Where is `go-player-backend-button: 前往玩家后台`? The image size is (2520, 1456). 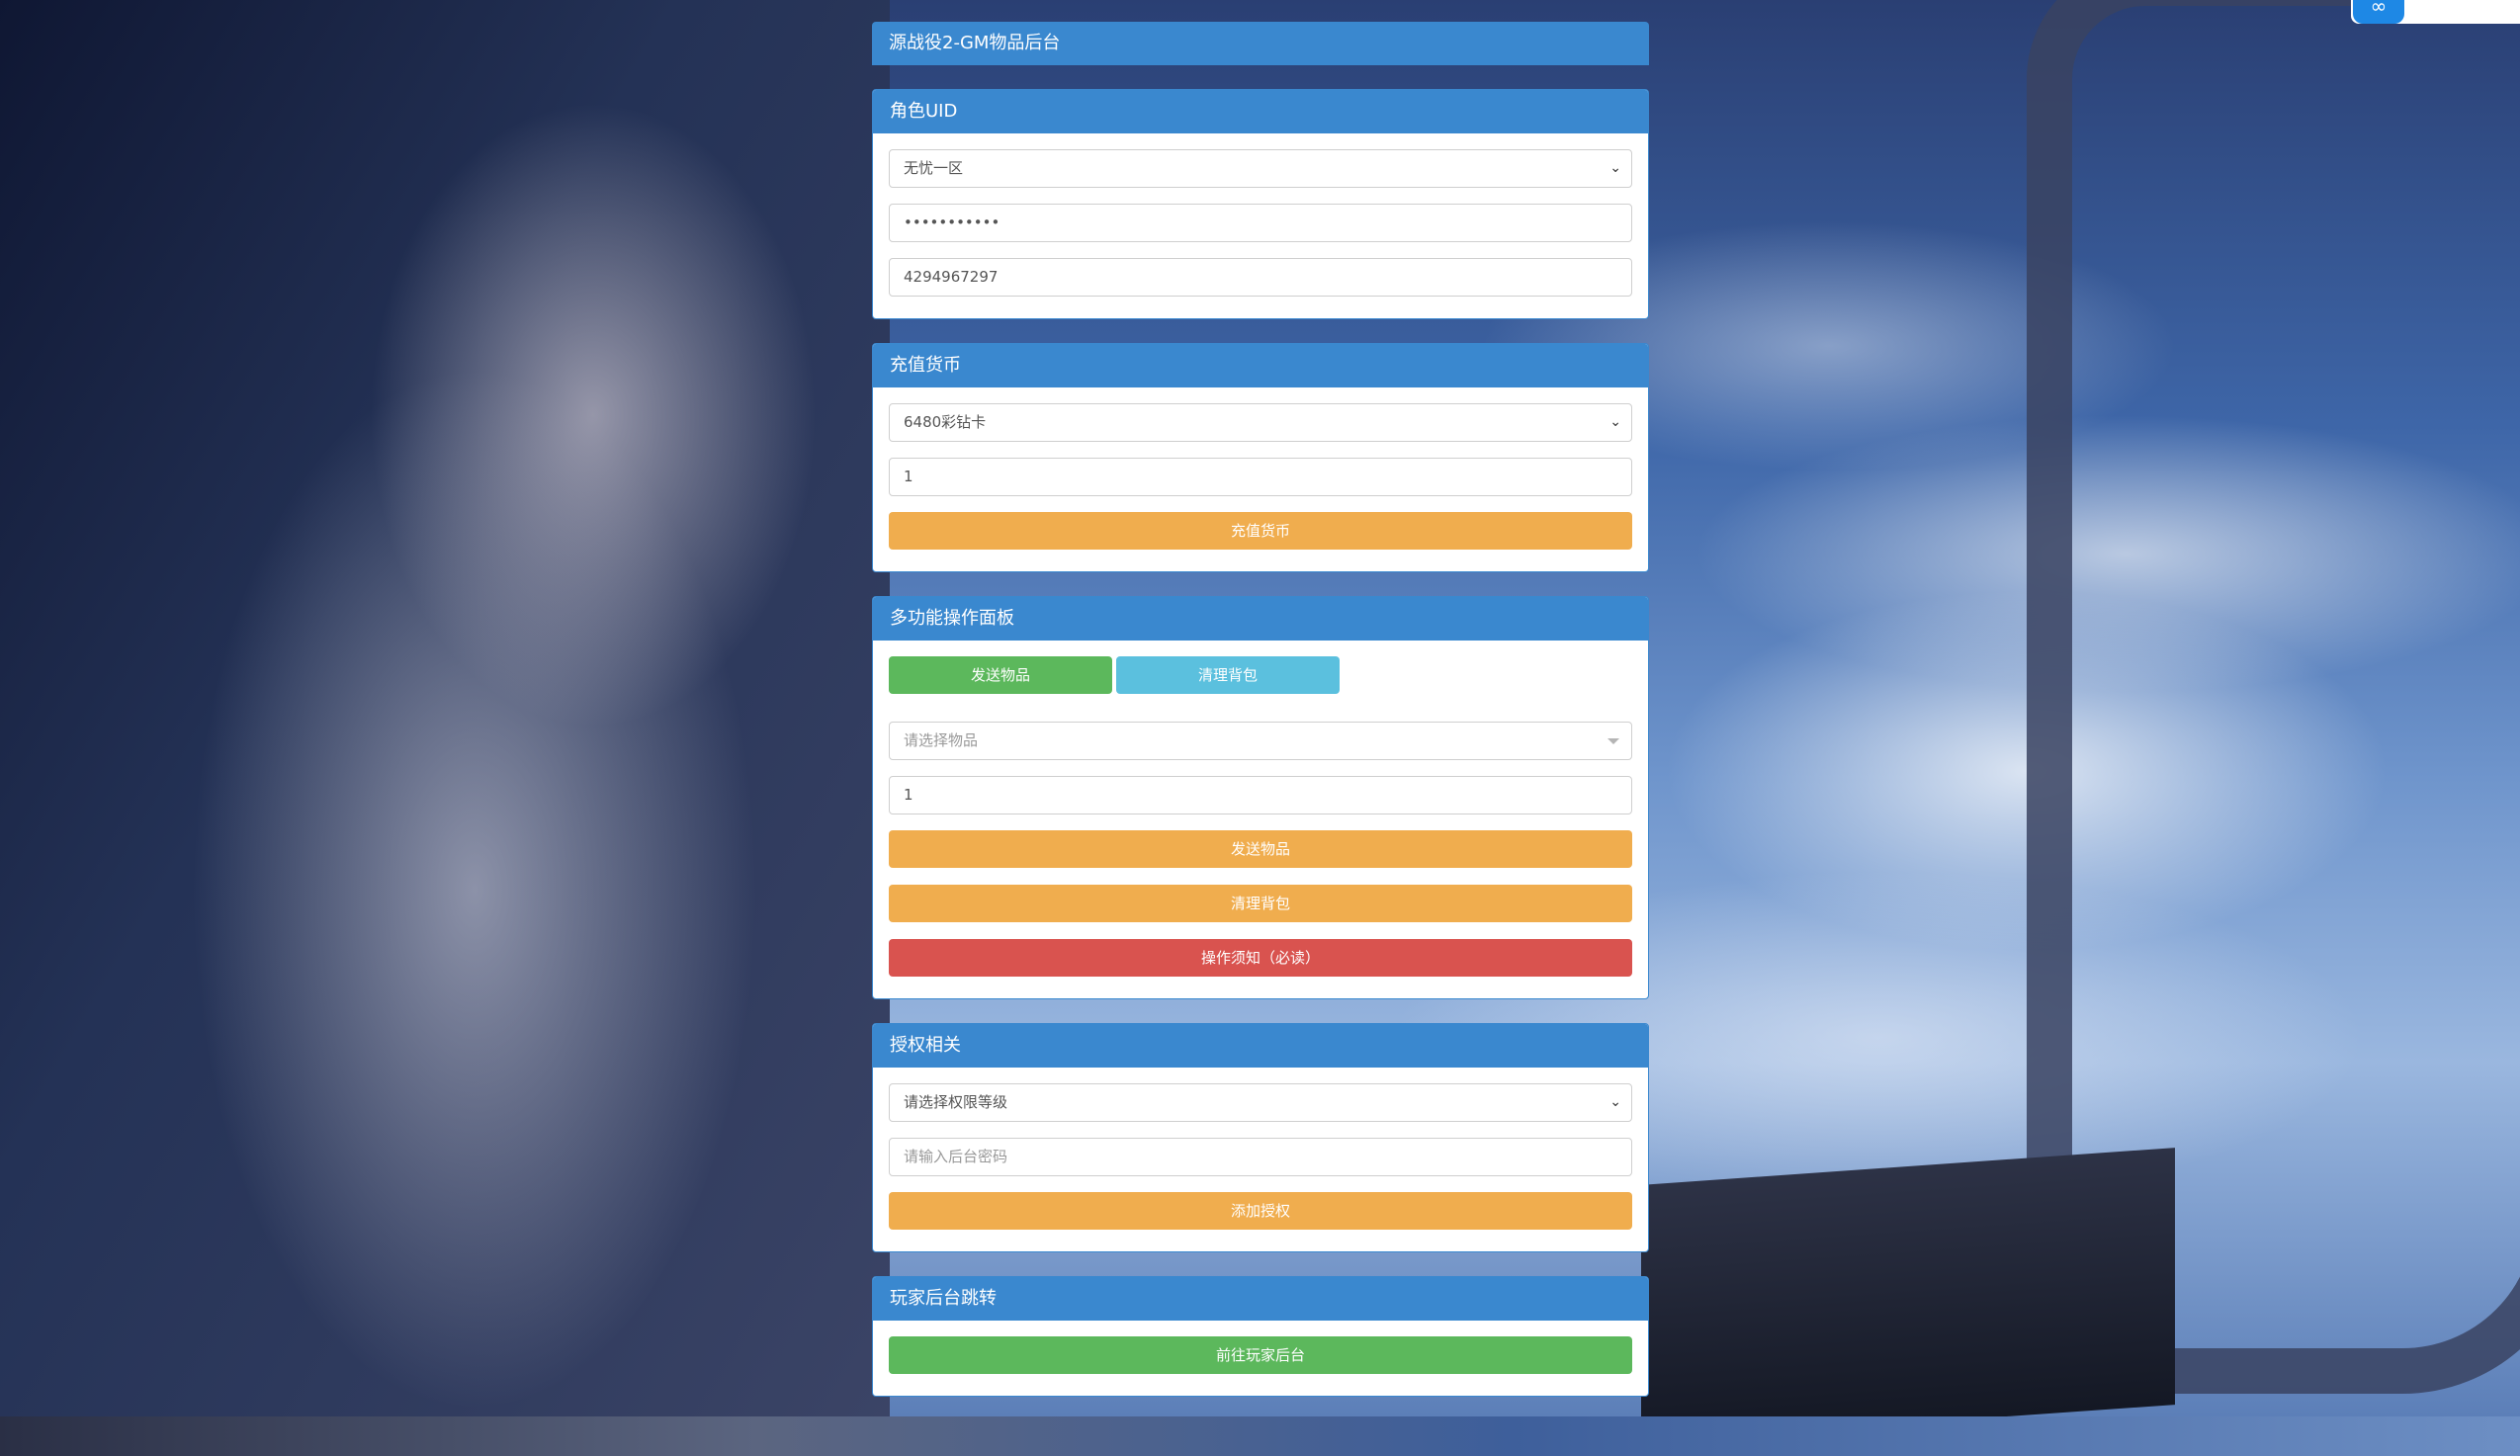 go-player-backend-button: 前往玩家后台 is located at coordinates (1260, 1355).